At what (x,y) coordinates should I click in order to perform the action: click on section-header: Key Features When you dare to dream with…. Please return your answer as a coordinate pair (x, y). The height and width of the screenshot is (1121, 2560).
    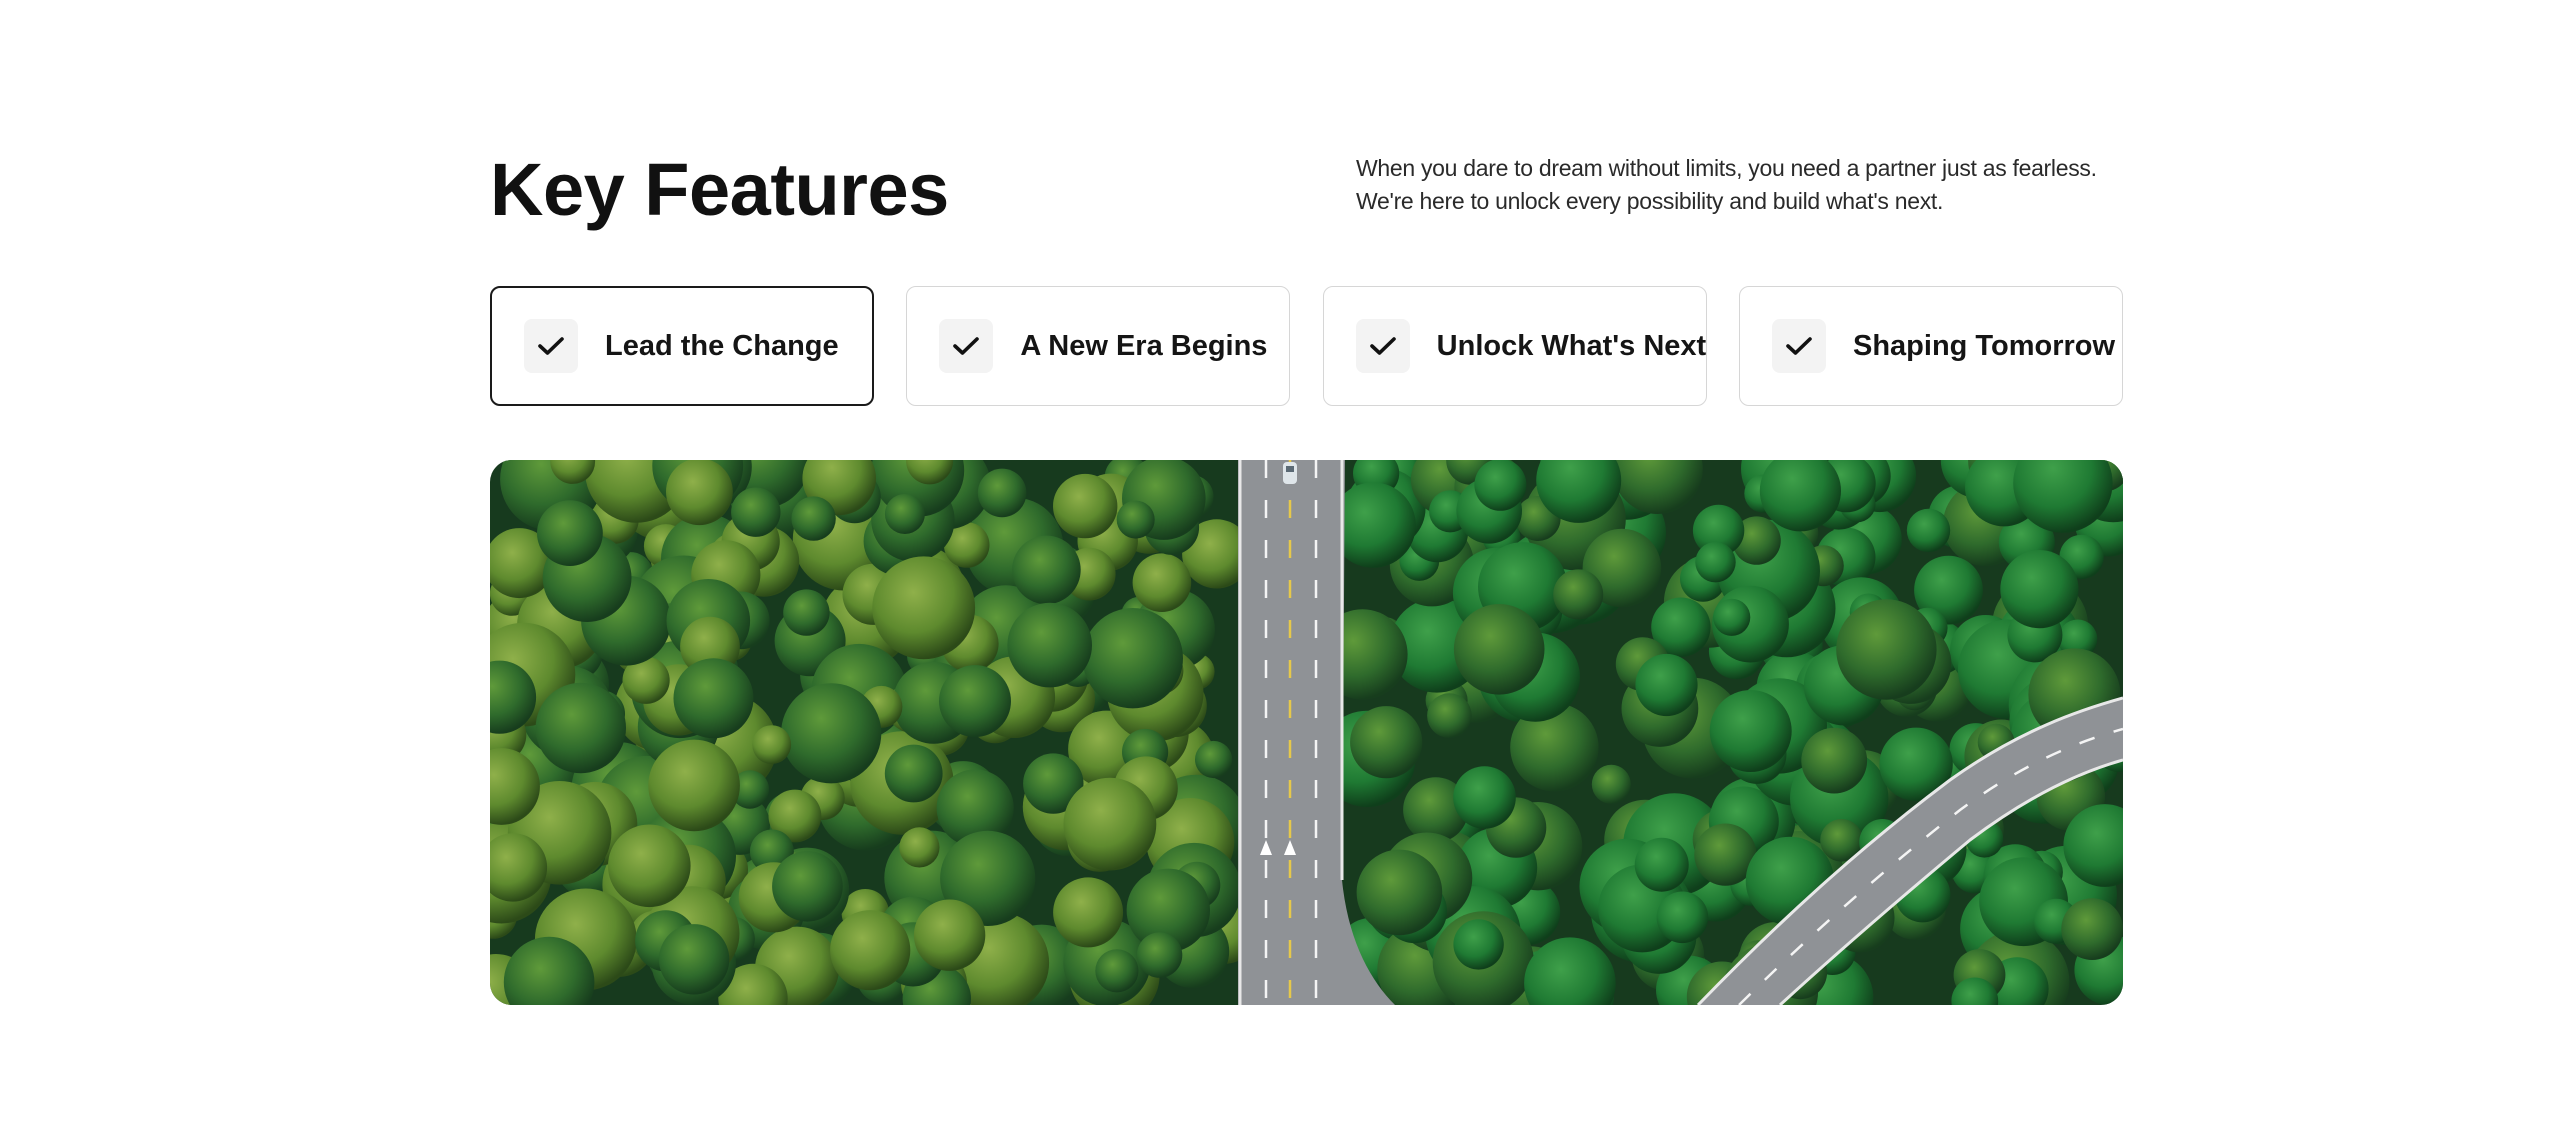
    Looking at the image, I should click on (1306, 210).